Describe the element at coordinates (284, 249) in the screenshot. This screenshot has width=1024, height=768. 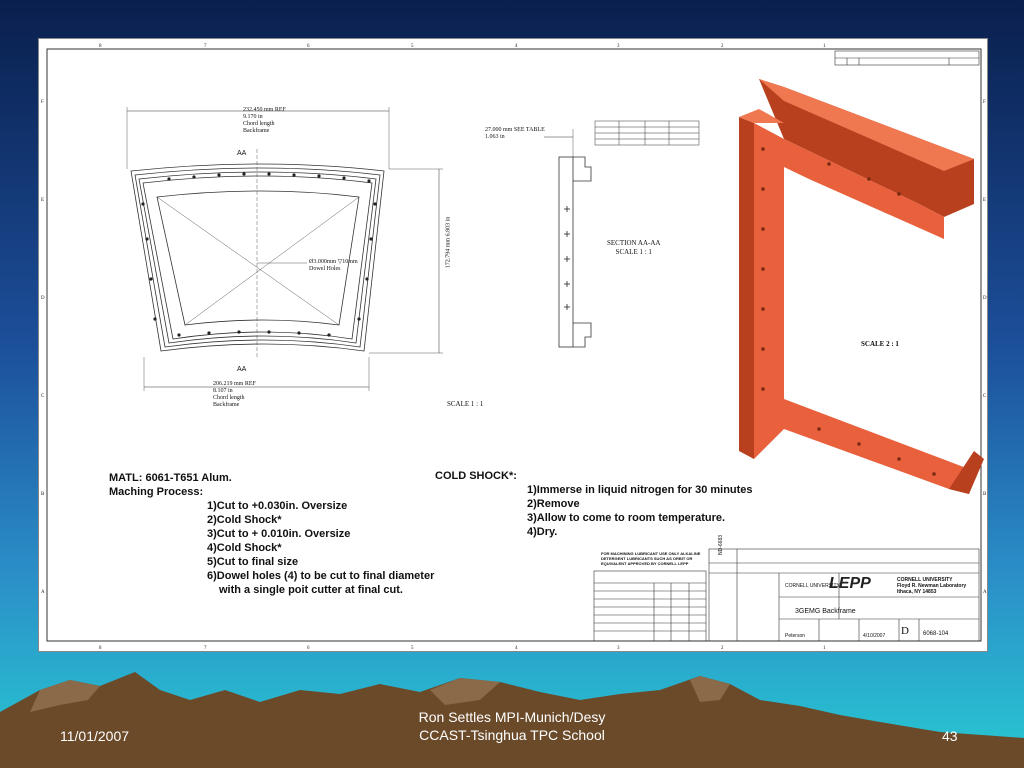
I see `backframe-front-view` at that location.